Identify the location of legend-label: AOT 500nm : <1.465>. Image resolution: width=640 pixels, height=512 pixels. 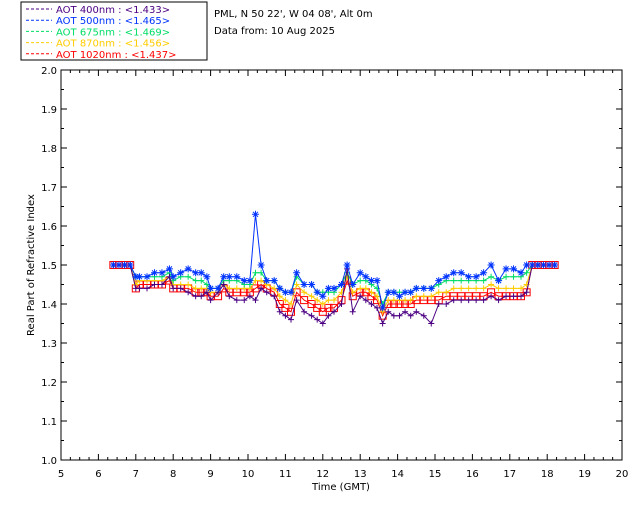
(113, 21).